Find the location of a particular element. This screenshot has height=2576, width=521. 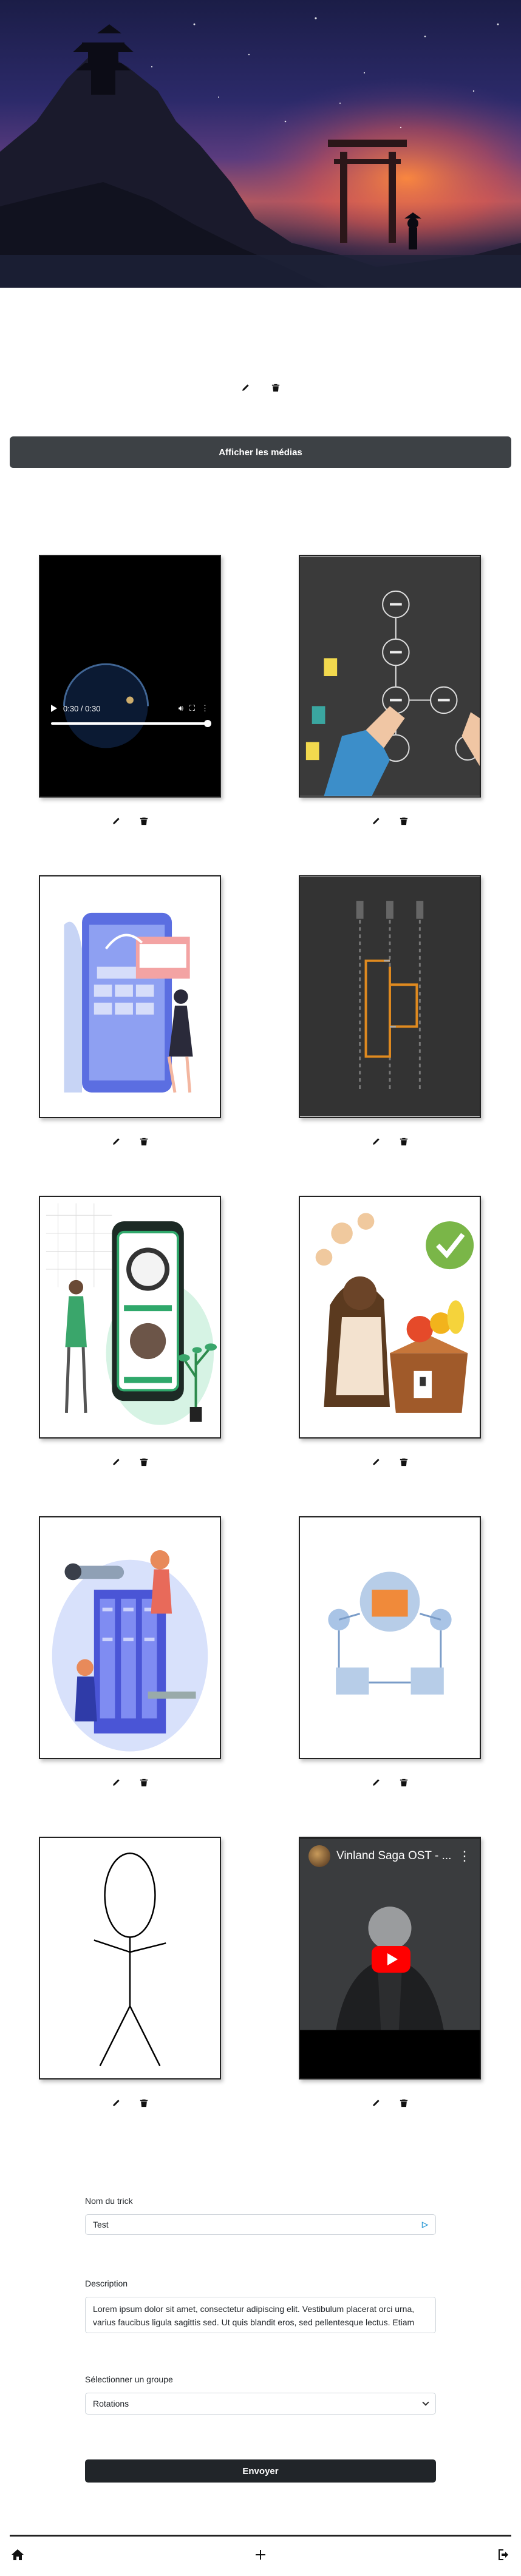

channel-avatar is located at coordinates (319, 1856).